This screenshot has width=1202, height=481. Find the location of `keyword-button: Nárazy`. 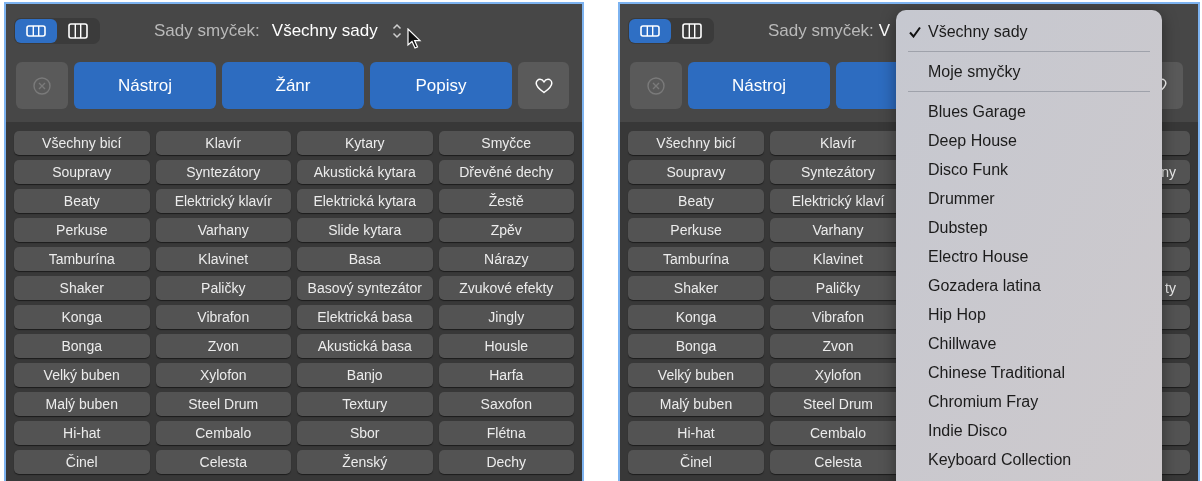

keyword-button: Nárazy is located at coordinates (506, 259).